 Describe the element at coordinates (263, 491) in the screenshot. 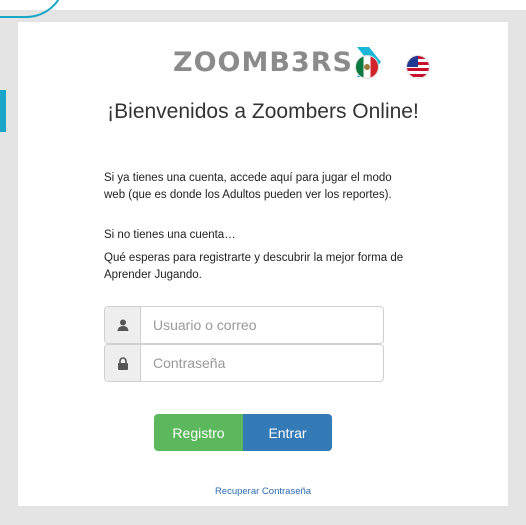

I see `recover-password-link: Recuperar Contraseña` at that location.